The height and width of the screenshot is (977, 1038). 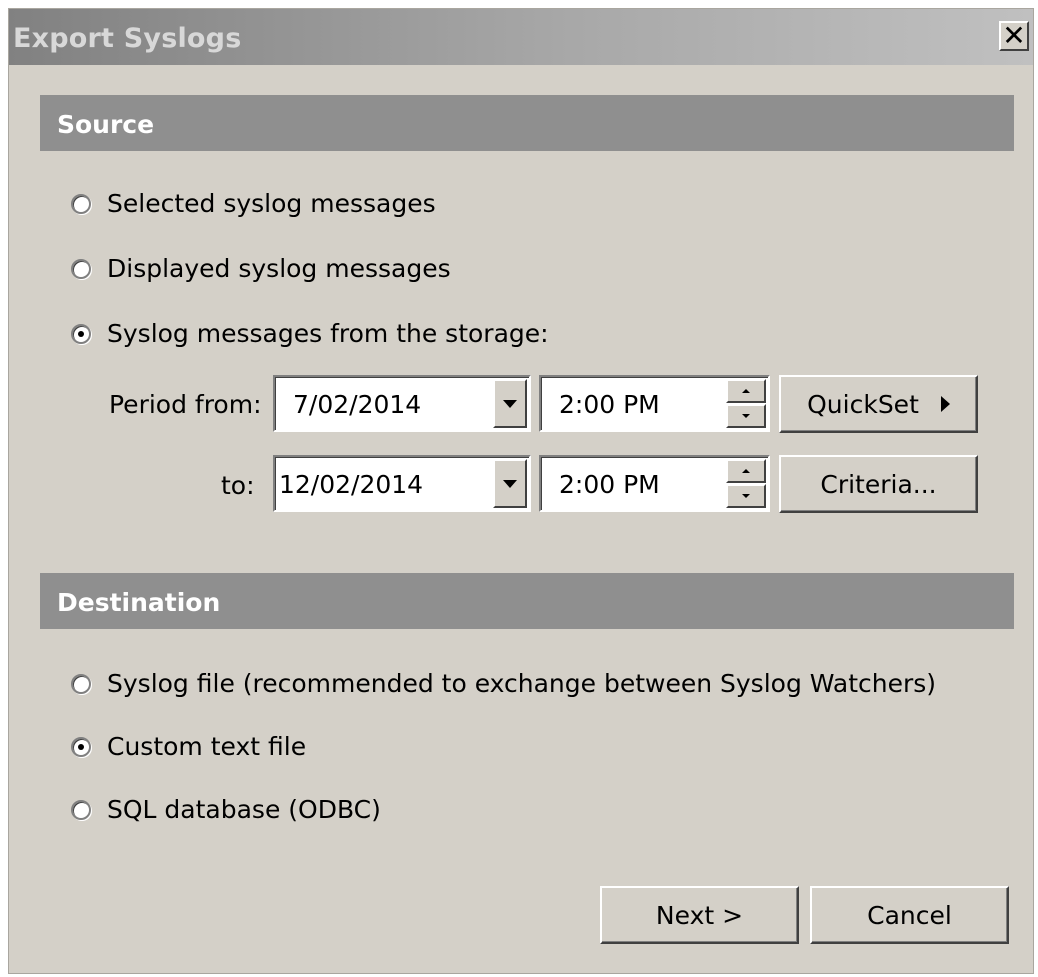 I want to click on radio-custom-text-file: Custom text file, so click(x=188, y=746).